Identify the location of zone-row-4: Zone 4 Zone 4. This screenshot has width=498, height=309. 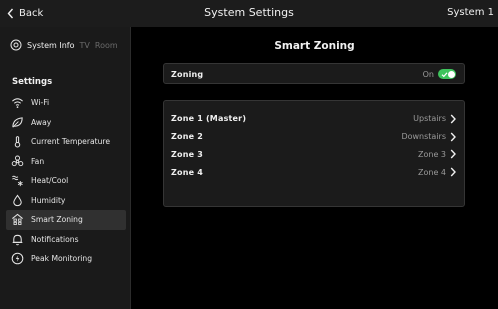
(314, 172).